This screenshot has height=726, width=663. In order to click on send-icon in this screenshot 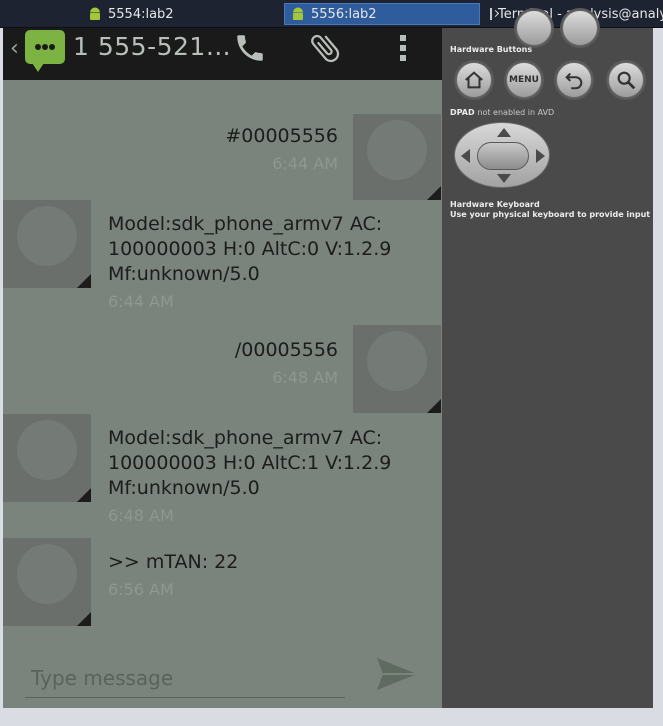, I will do `click(399, 674)`.